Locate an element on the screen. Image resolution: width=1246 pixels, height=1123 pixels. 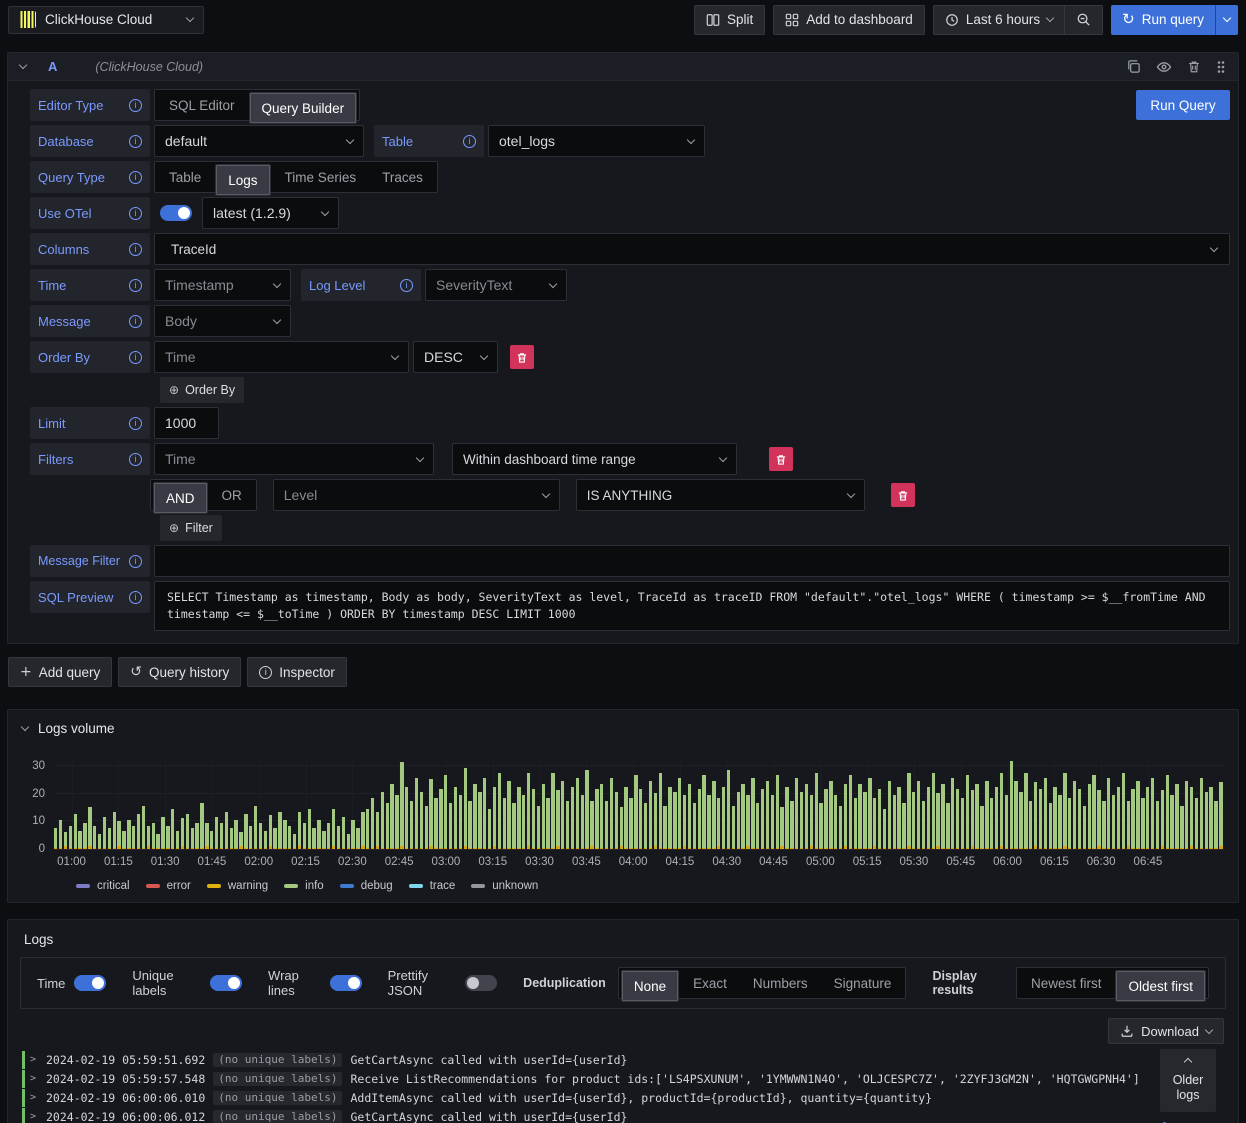
radio-option-traces: Traces is located at coordinates (402, 177).